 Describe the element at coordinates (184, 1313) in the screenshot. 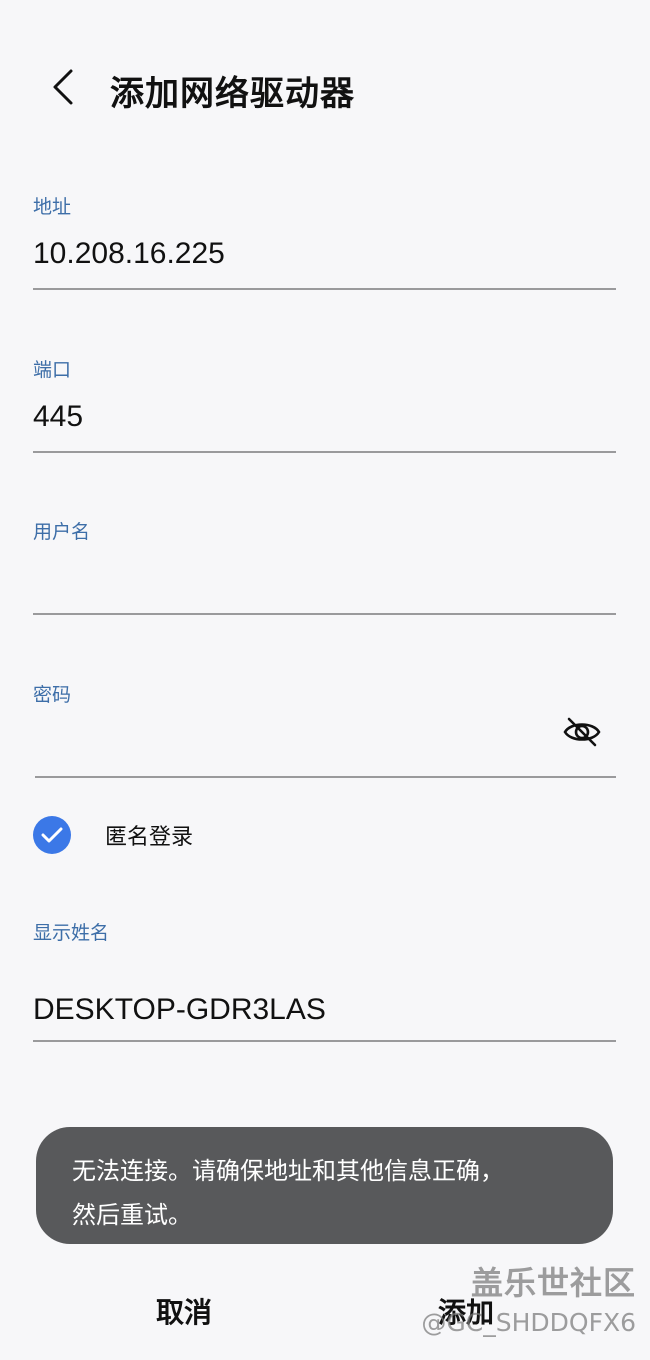

I see `cancel-button: 取消` at that location.